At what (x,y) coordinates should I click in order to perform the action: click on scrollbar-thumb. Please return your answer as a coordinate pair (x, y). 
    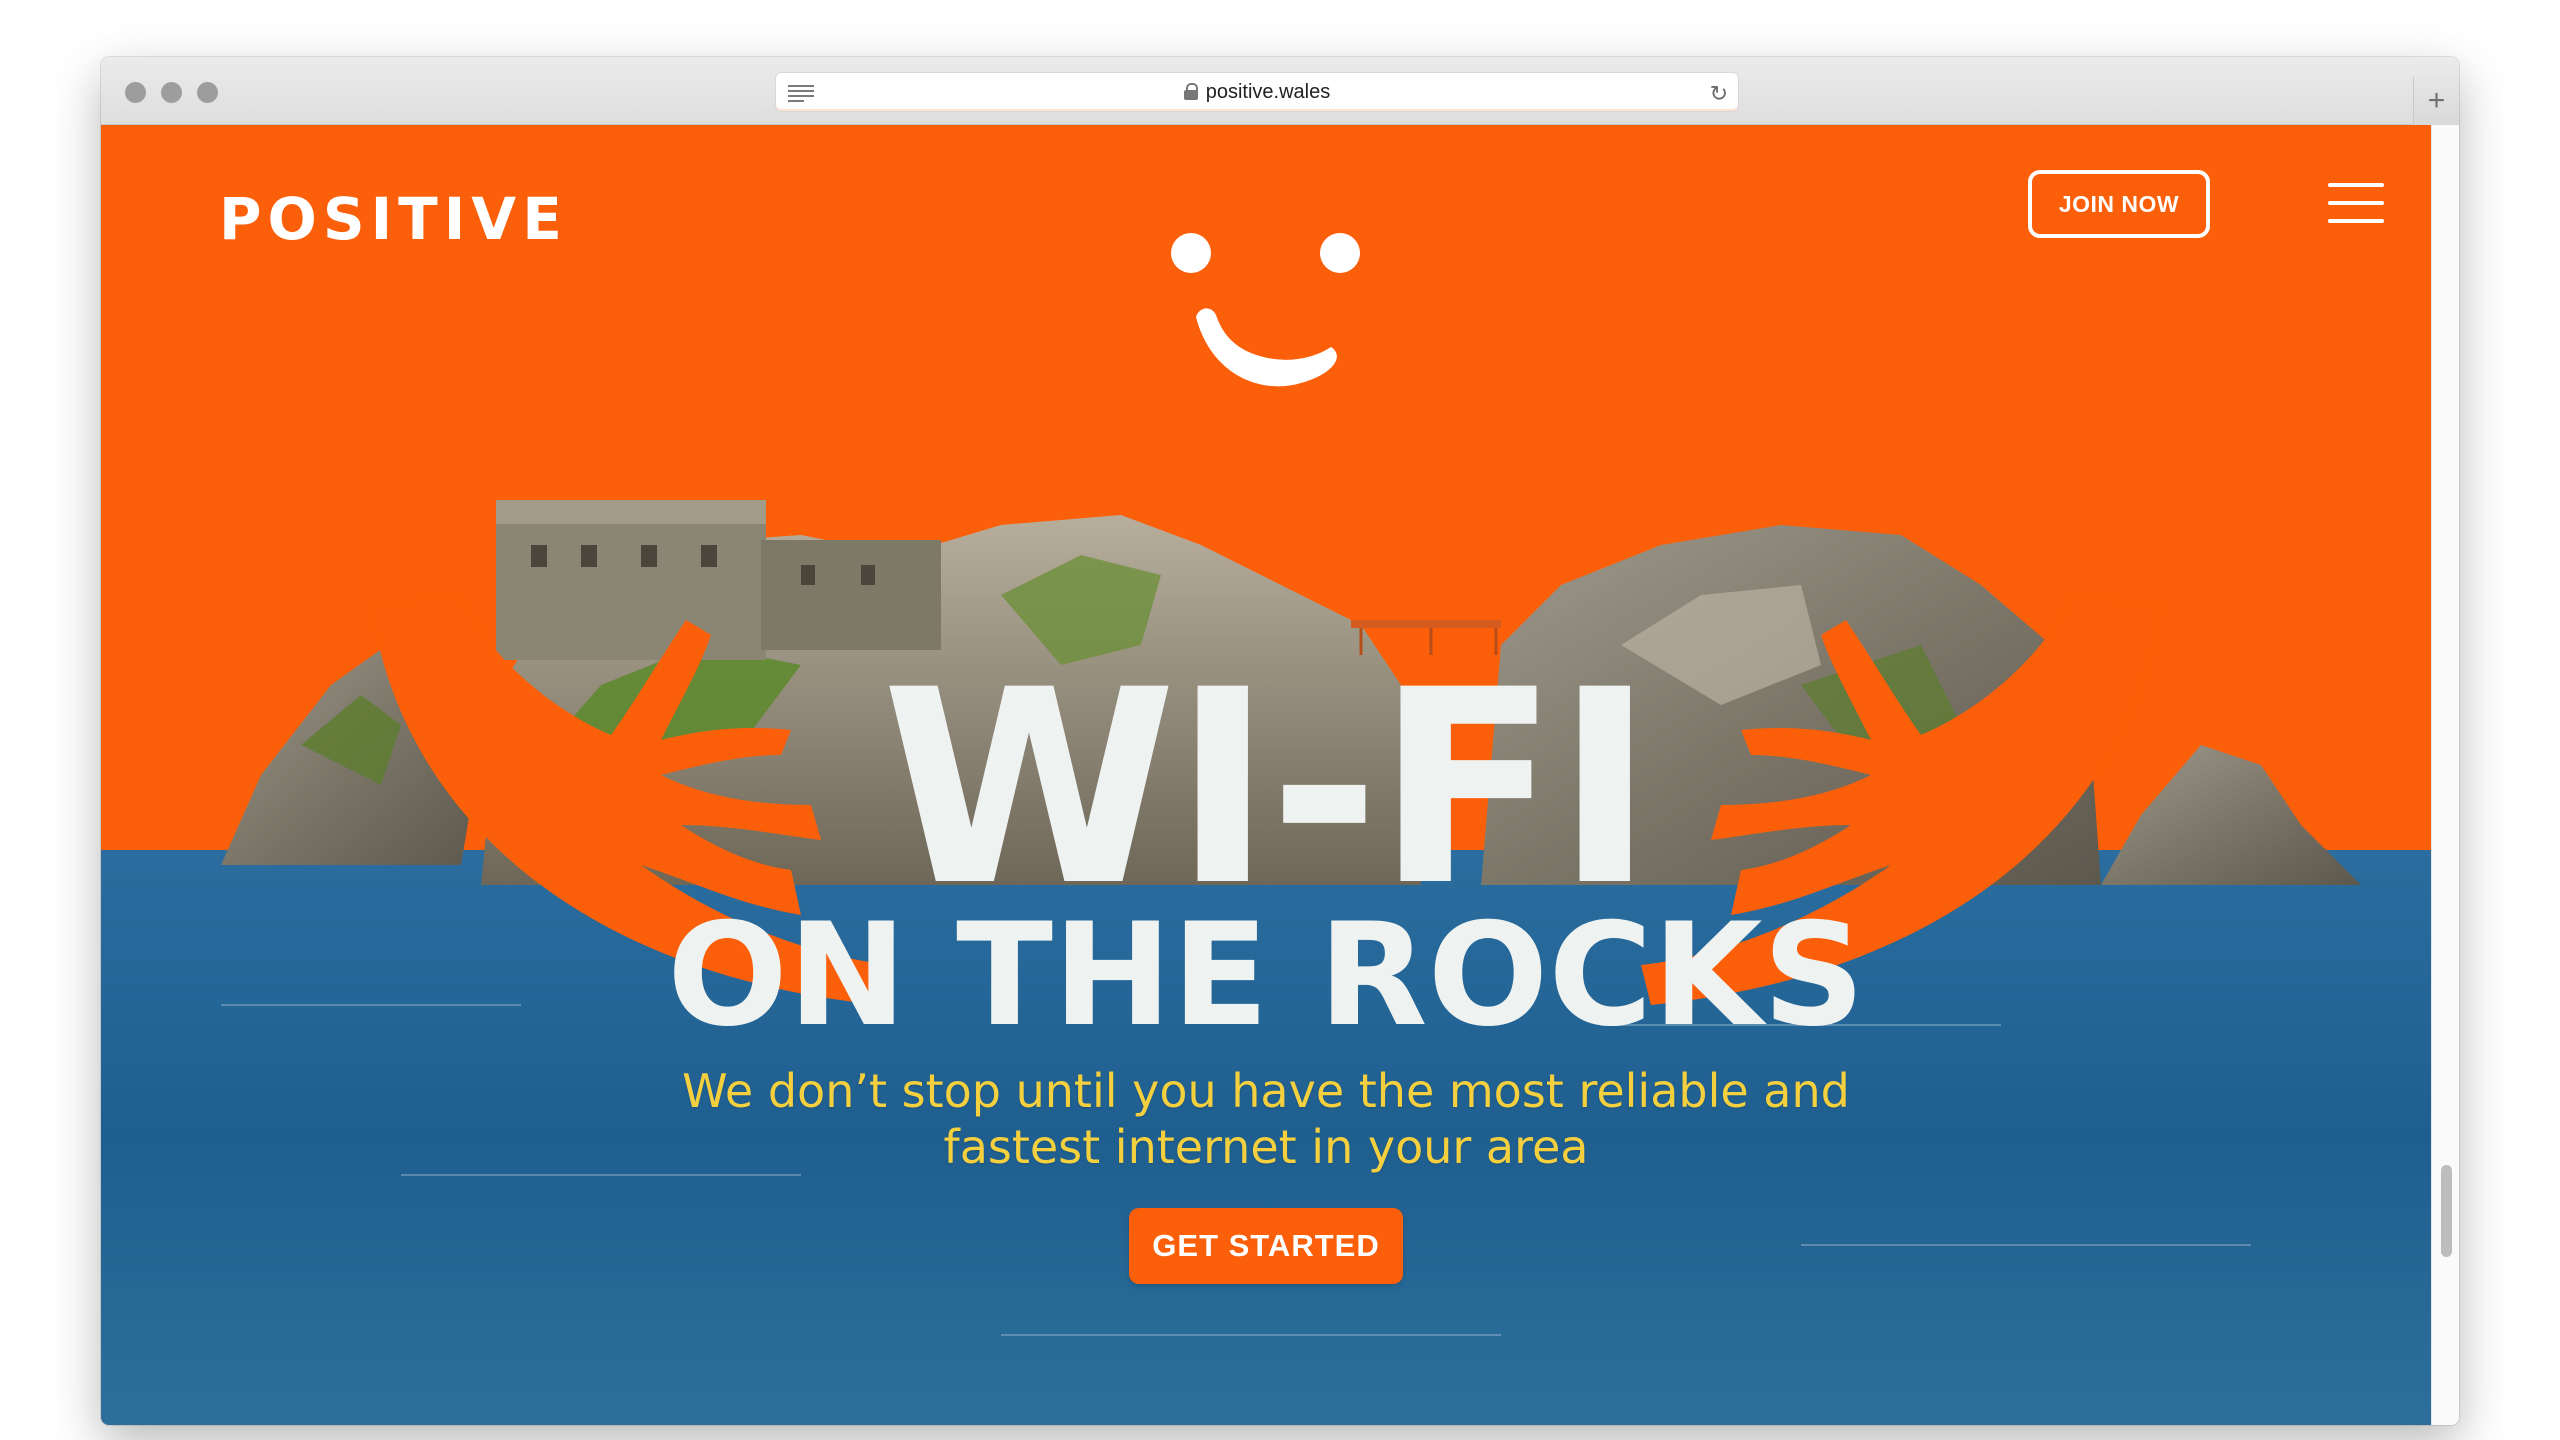
    Looking at the image, I should click on (2446, 1211).